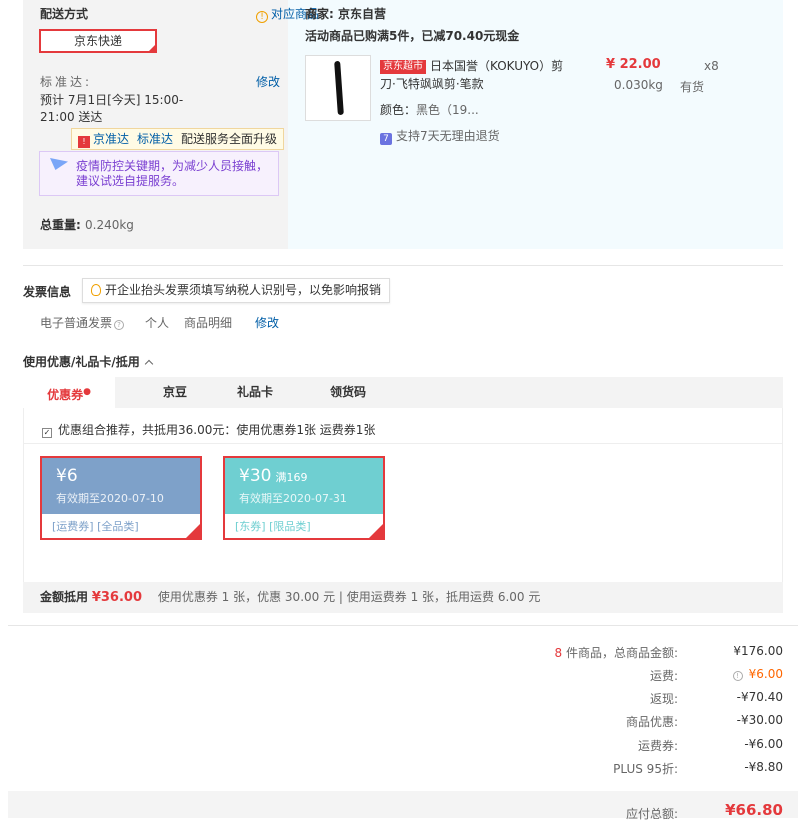 The height and width of the screenshot is (822, 798). I want to click on shipping-fee: ! ¥6.00, so click(757, 674).